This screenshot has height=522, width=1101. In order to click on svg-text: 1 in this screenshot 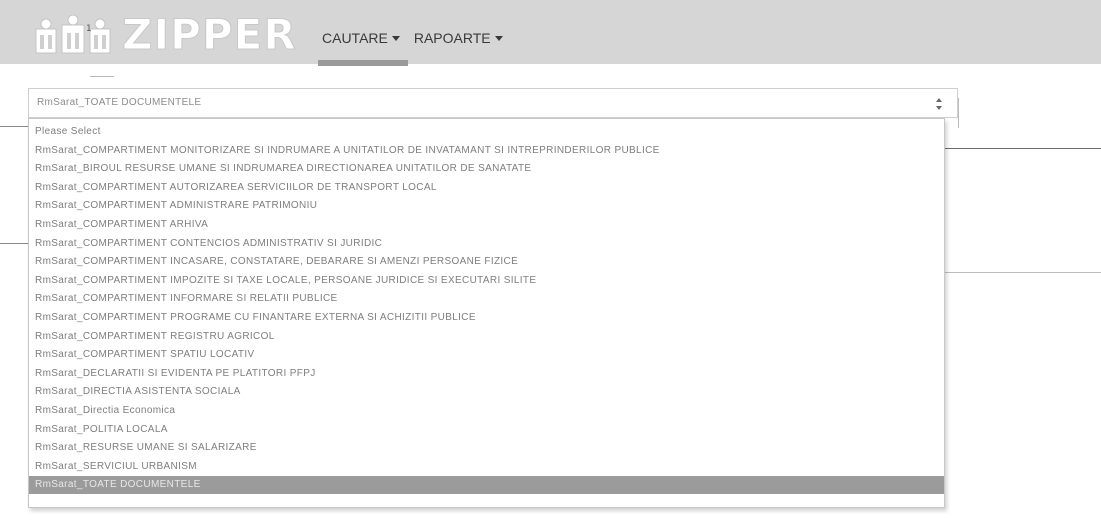, I will do `click(89, 29)`.